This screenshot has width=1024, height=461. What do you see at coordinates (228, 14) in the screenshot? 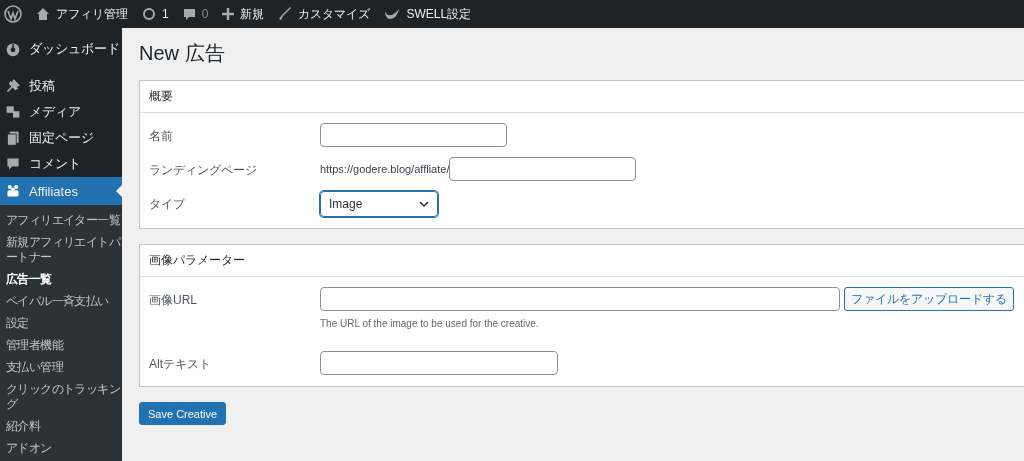
I see `plus-icon` at bounding box center [228, 14].